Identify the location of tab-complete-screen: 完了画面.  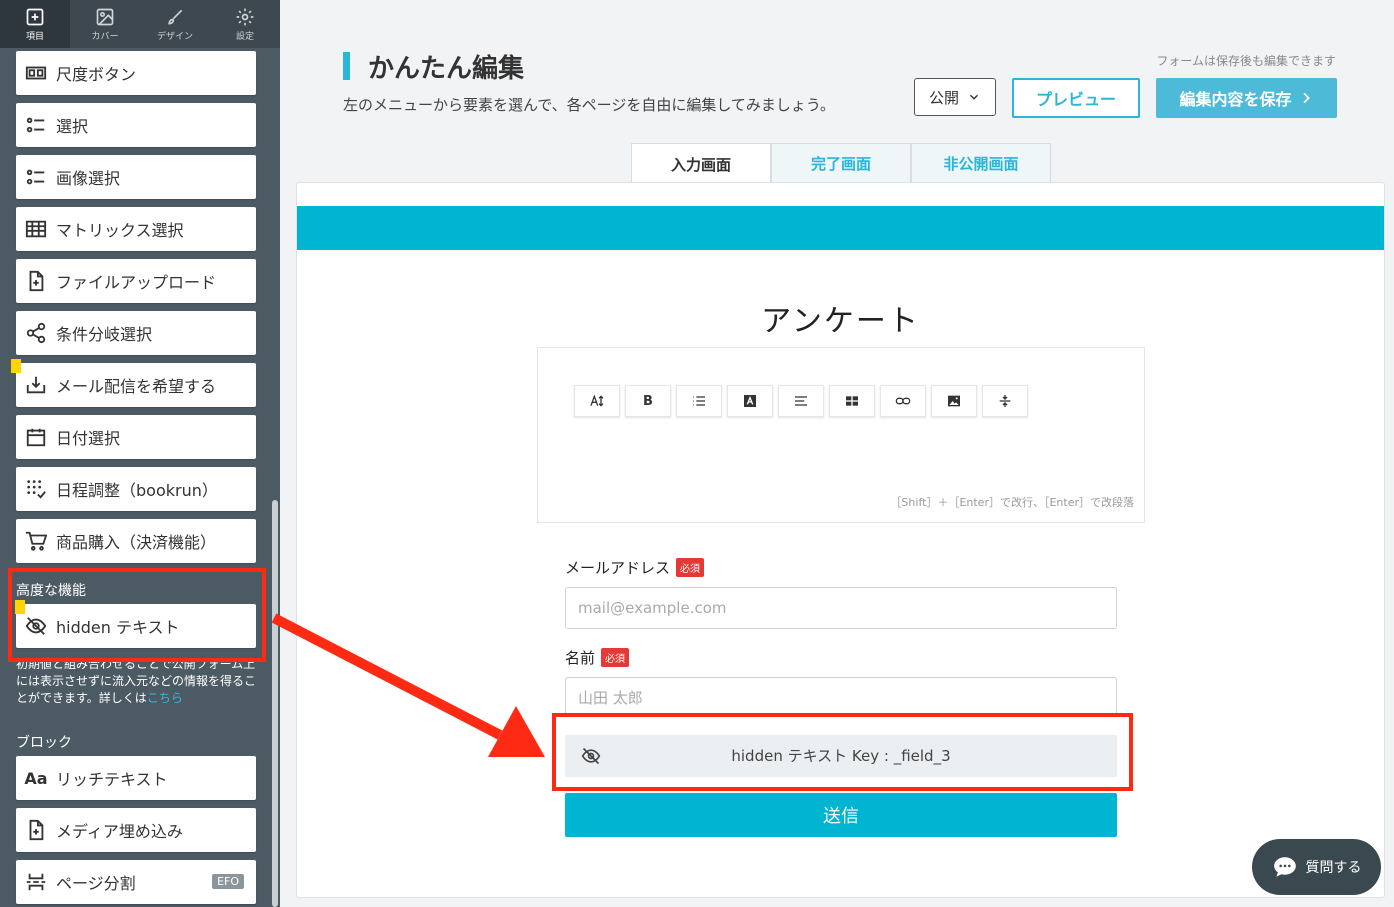
(841, 163).